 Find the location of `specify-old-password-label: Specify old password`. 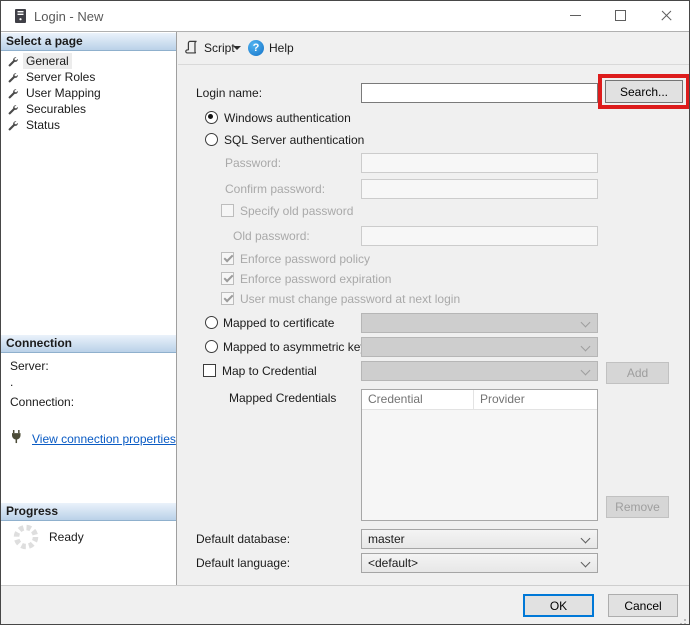

specify-old-password-label: Specify old password is located at coordinates (297, 211).